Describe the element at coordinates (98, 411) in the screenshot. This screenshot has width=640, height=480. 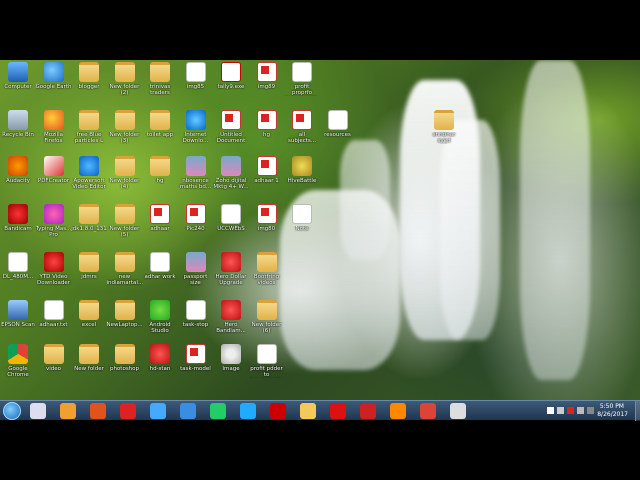
I see `firefox-icon` at that location.